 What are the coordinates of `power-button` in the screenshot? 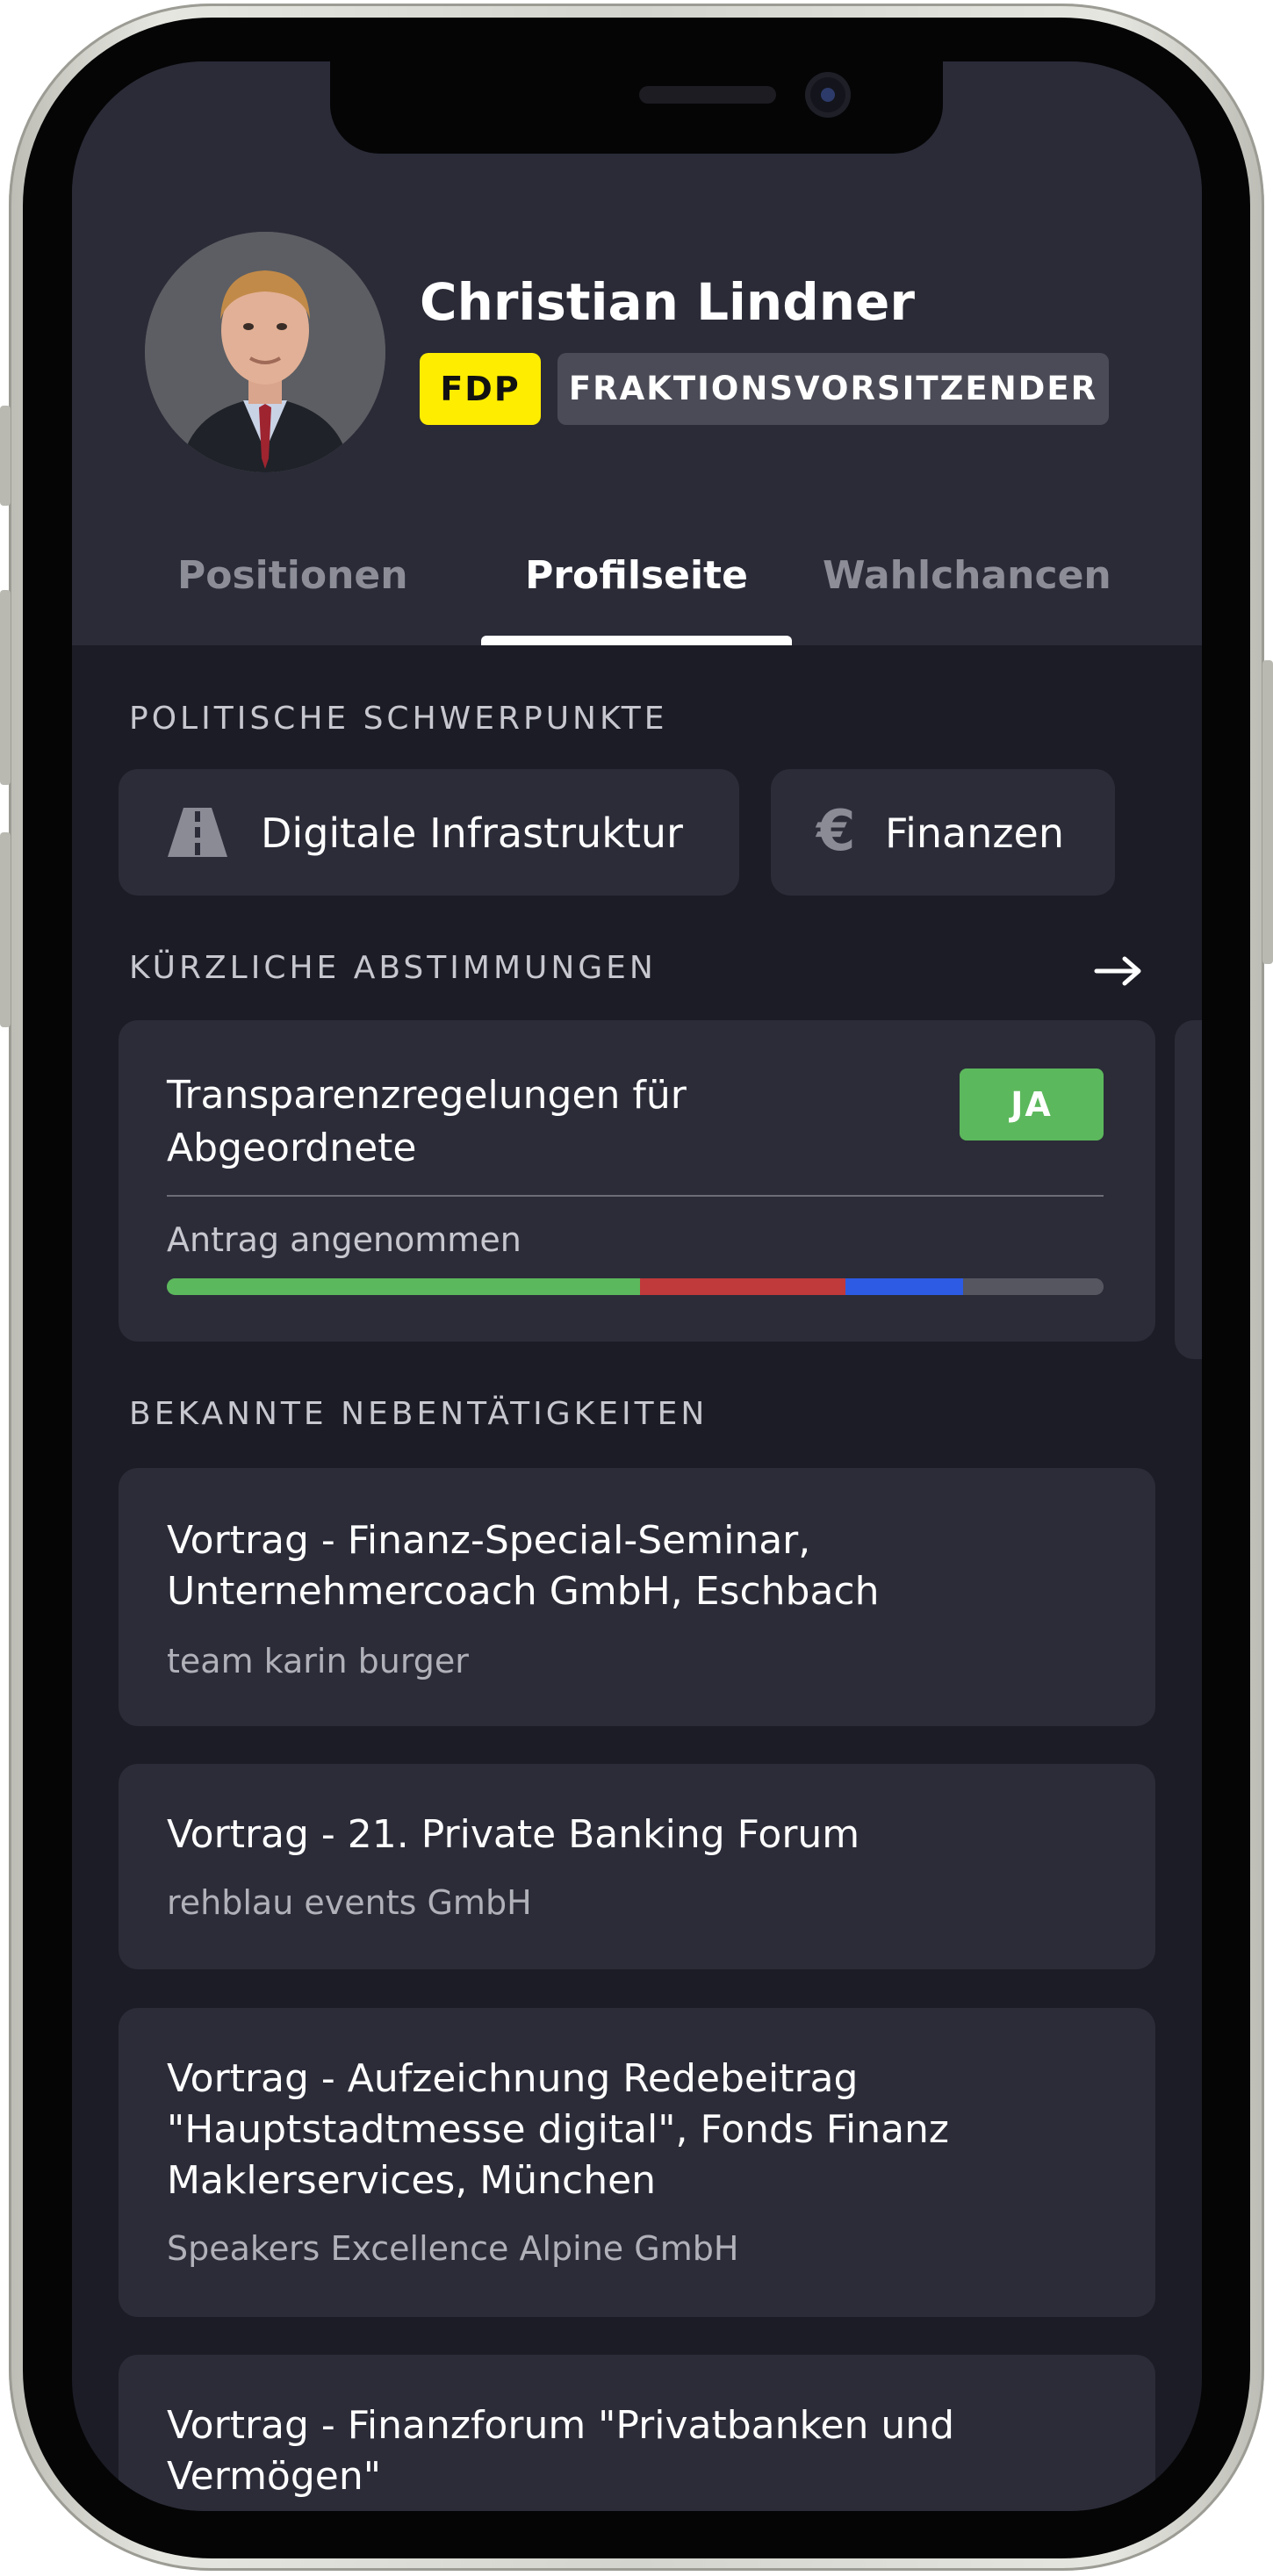 It's located at (1268, 812).